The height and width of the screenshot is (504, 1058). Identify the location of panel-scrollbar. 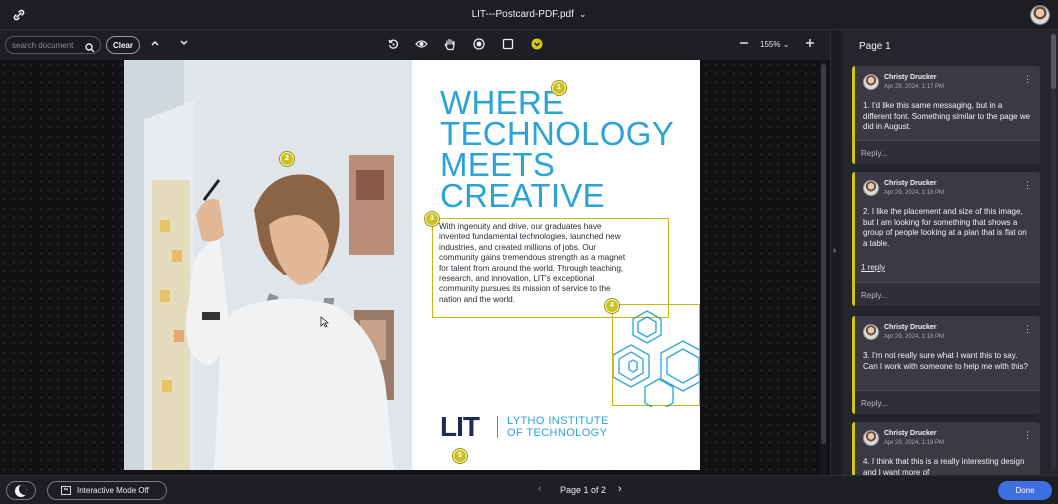
(1053, 252).